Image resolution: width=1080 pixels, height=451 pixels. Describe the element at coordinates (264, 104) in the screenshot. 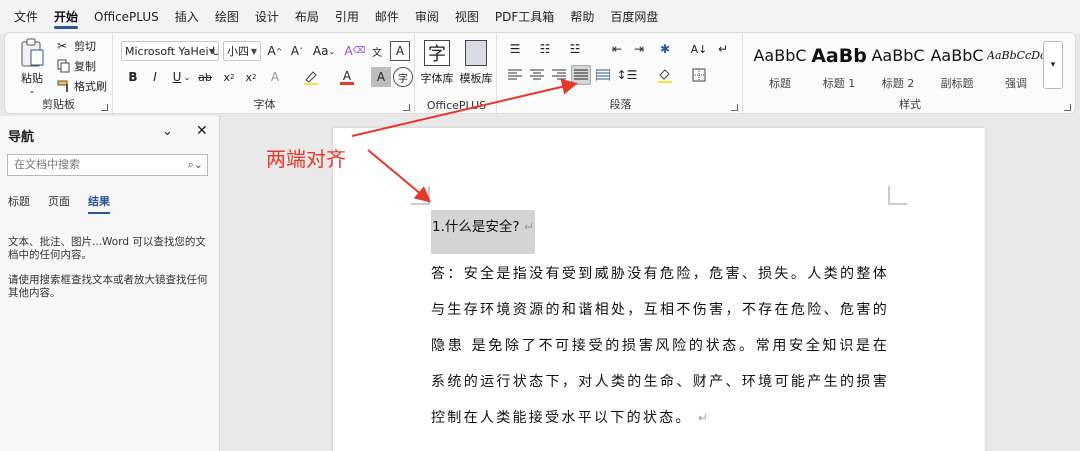

I see `font-group-label: 字体` at that location.